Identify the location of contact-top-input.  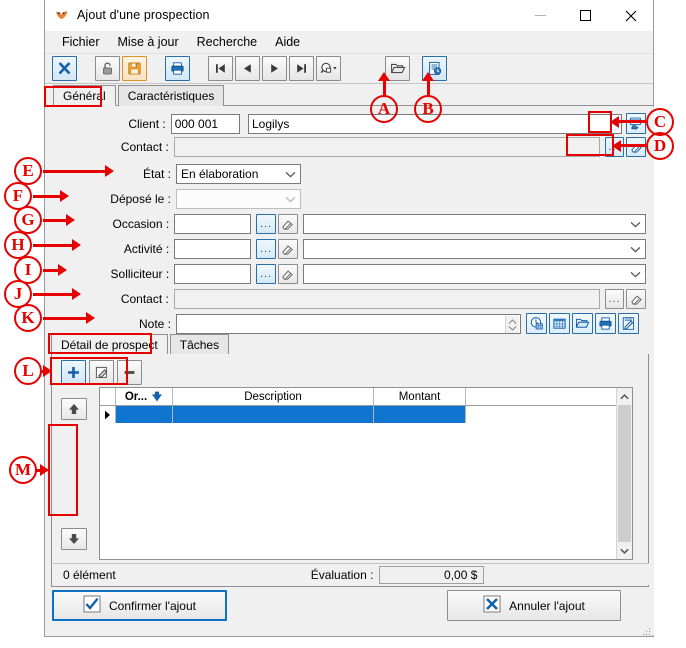
(386, 147).